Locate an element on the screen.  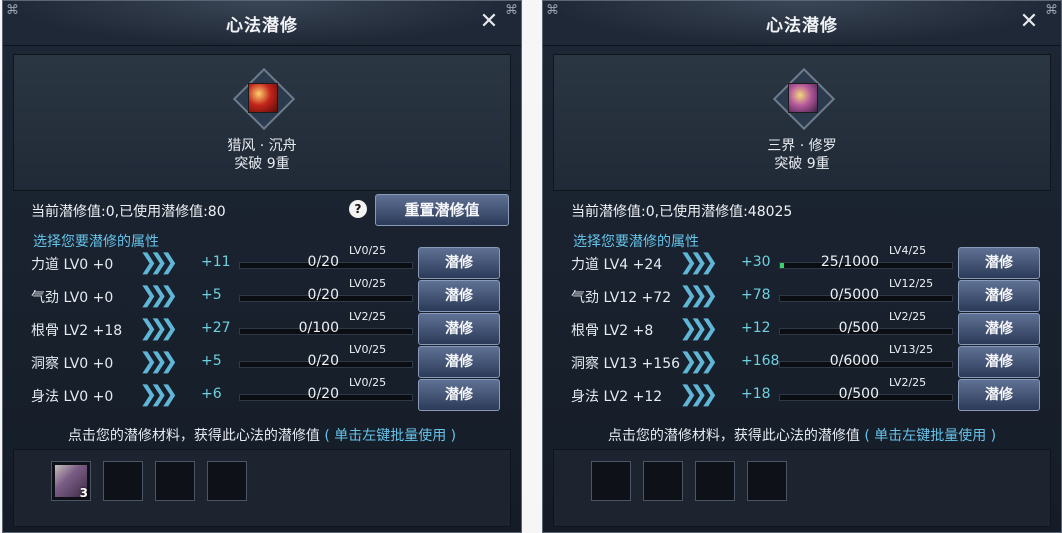
book-name: 猎风 · 沉舟 is located at coordinates (262, 146).